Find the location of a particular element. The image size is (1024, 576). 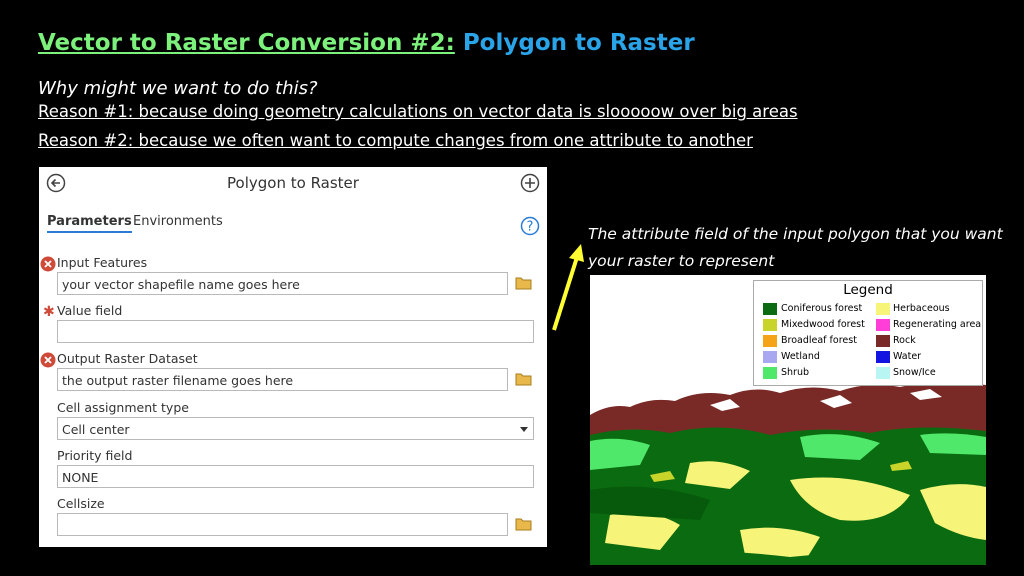

legend-item: Coniferous forest is located at coordinates (822, 308).